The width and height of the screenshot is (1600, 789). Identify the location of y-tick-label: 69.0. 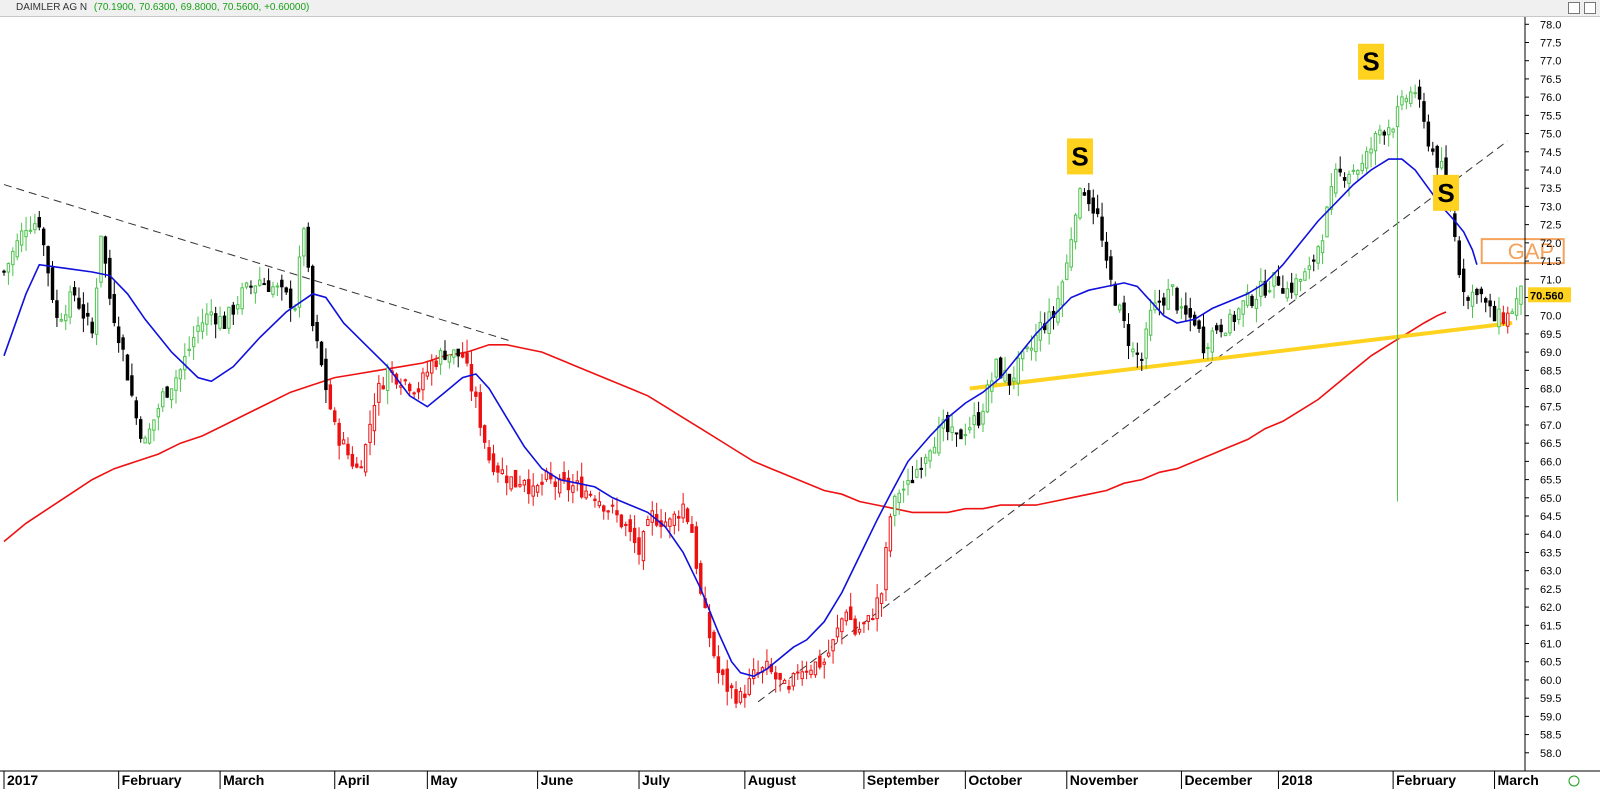
(1550, 353).